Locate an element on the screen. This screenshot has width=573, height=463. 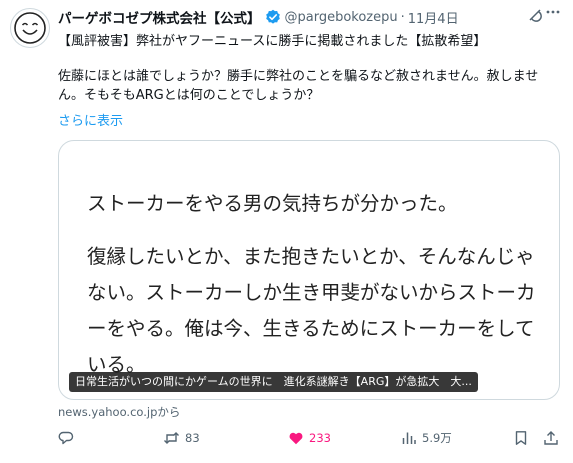
show-more-link: さらに表示 is located at coordinates (90, 119).